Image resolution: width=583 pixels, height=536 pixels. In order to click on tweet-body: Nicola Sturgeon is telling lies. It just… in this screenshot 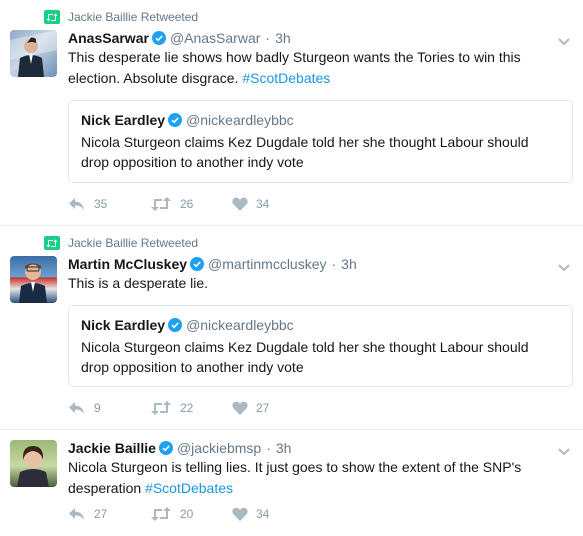, I will do `click(295, 477)`.